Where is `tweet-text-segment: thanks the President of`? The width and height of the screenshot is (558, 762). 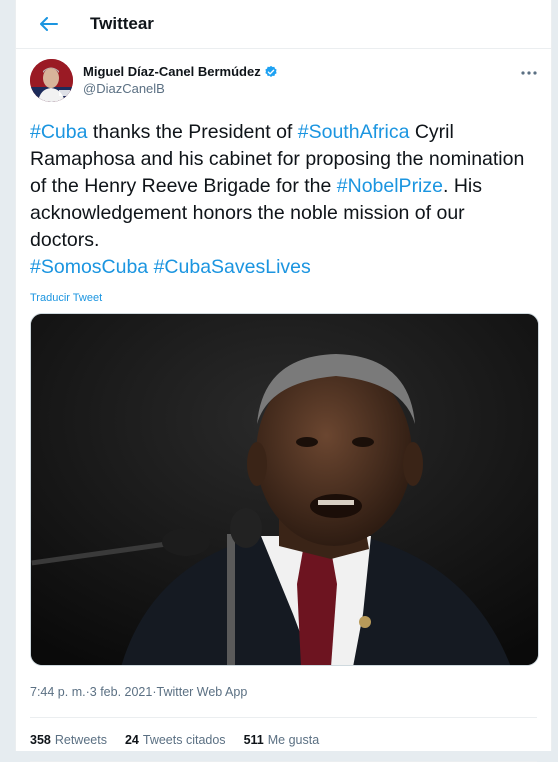 tweet-text-segment: thanks the President of is located at coordinates (192, 132).